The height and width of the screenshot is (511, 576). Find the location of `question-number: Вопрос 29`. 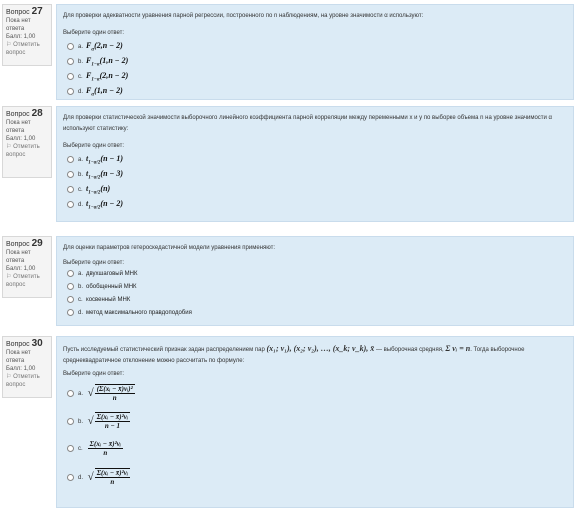

question-number: Вопрос 29 is located at coordinates (24, 243).